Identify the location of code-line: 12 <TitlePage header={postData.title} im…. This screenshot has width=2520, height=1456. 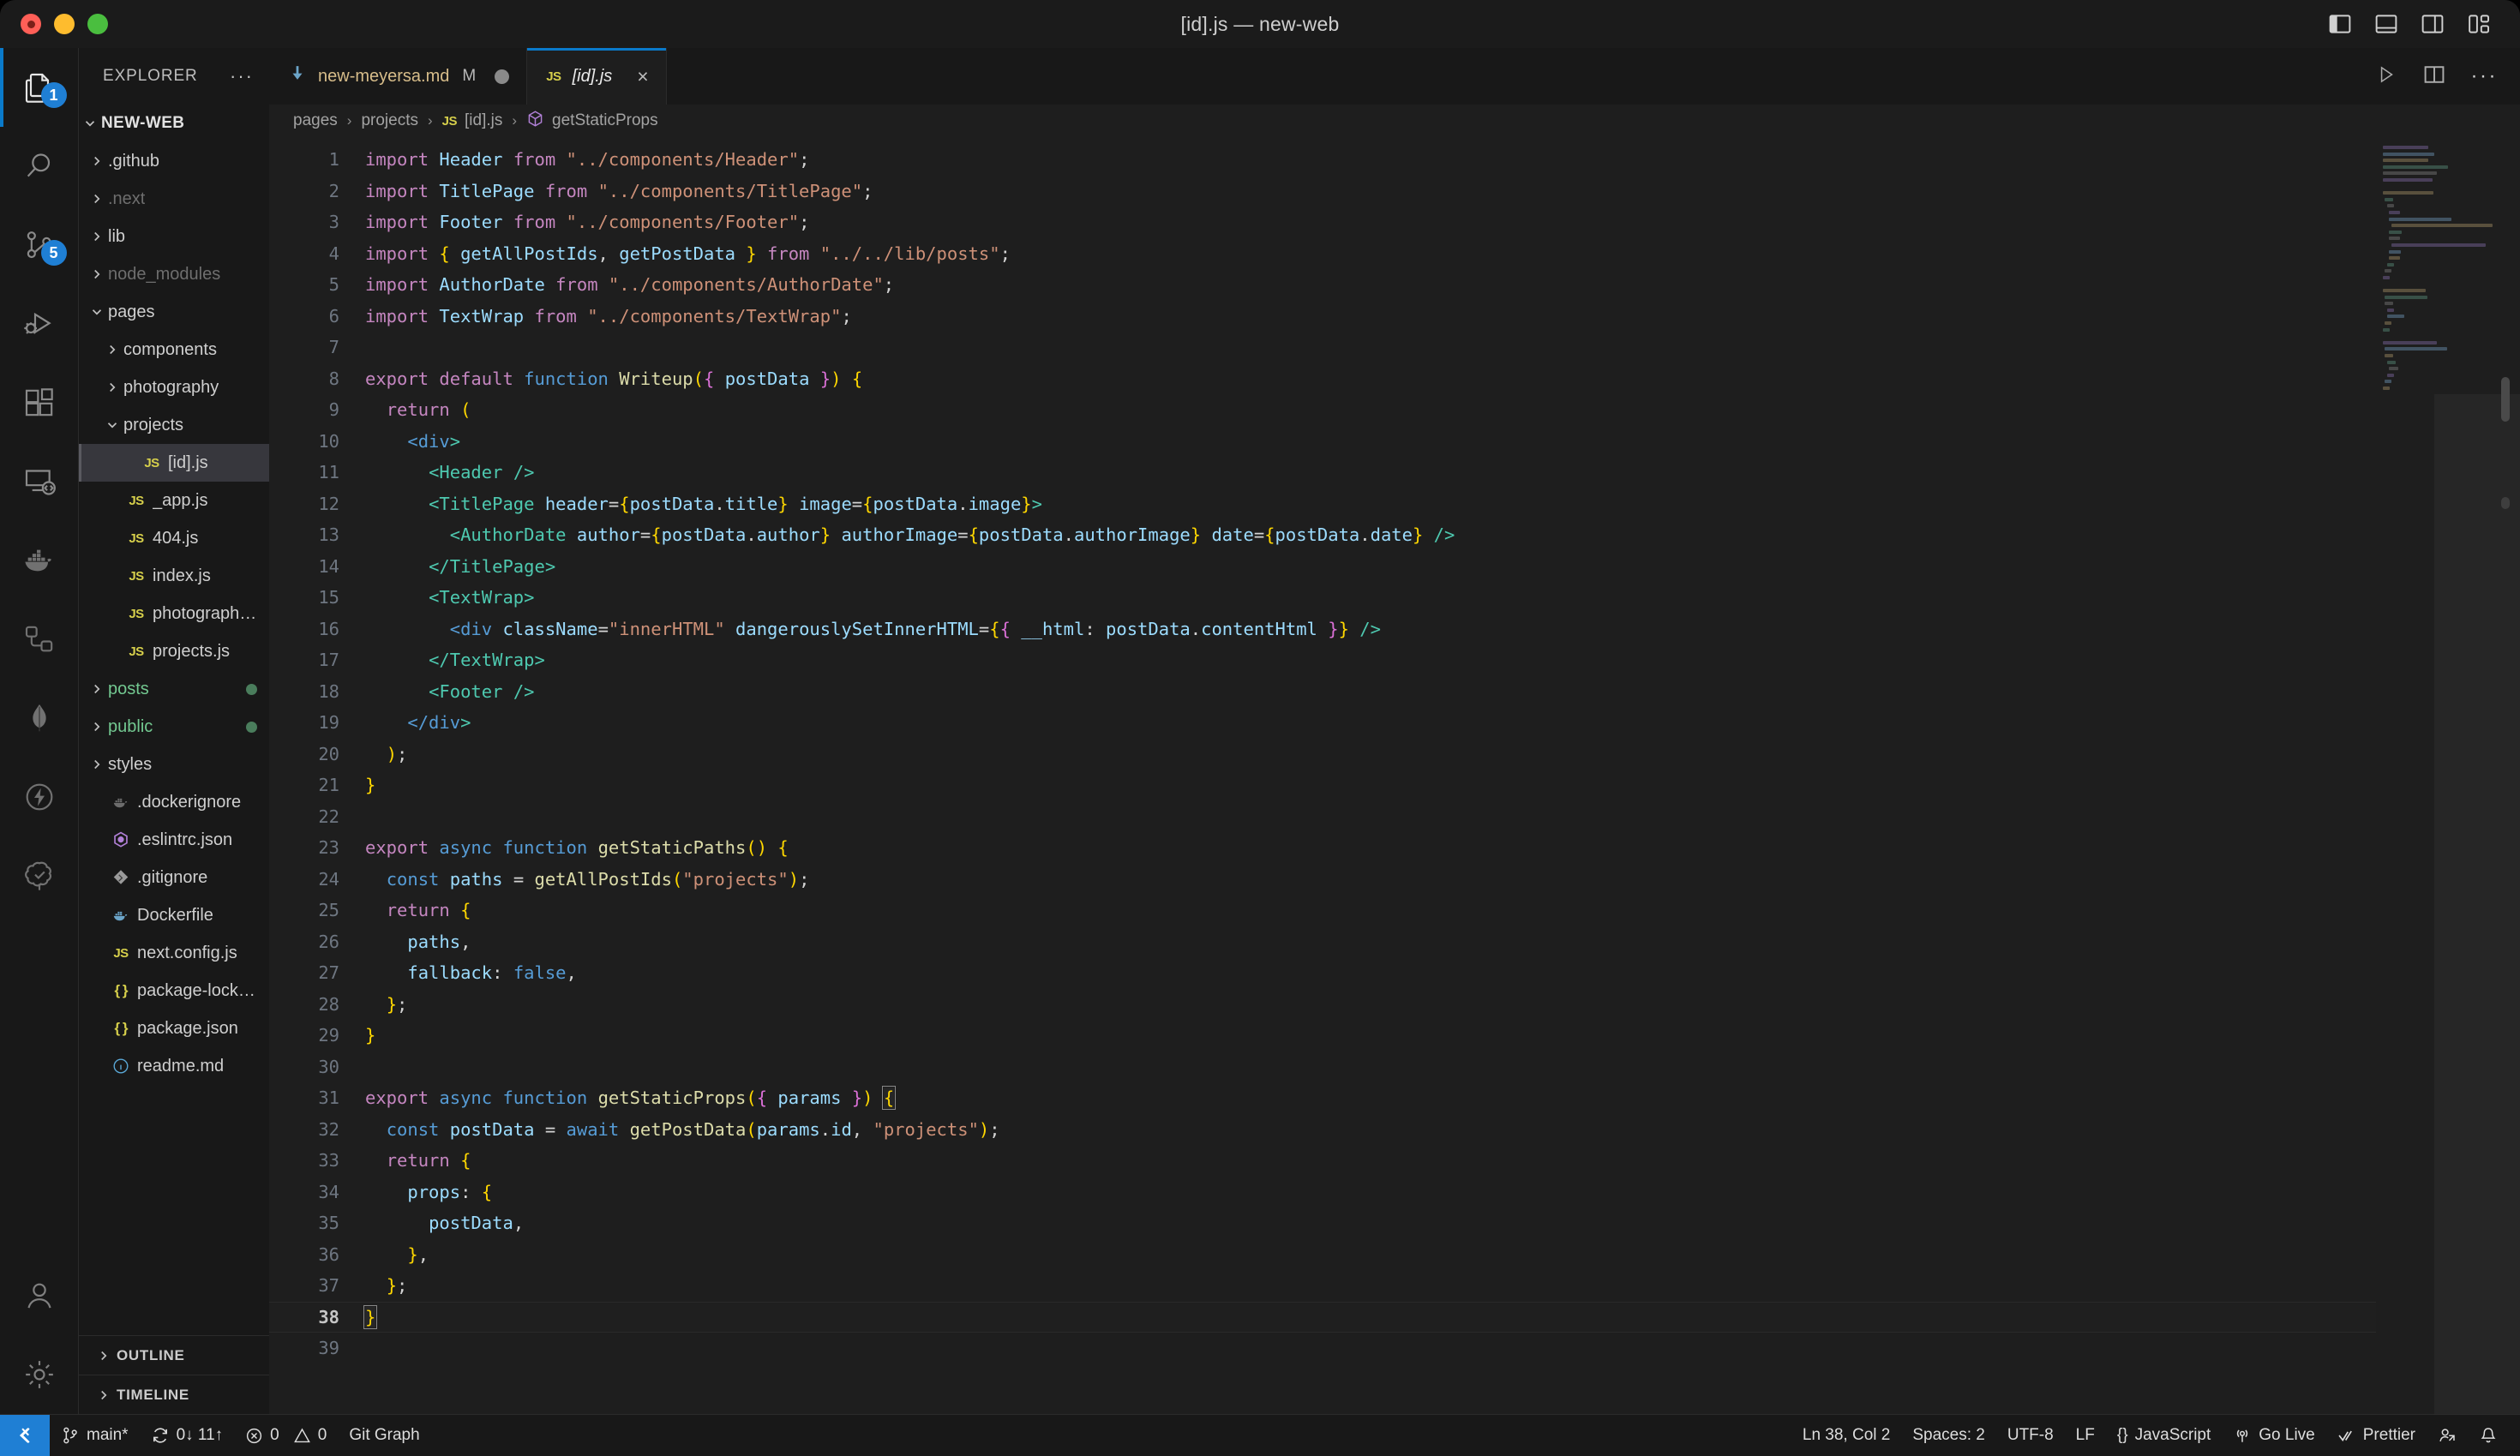
(1322, 504).